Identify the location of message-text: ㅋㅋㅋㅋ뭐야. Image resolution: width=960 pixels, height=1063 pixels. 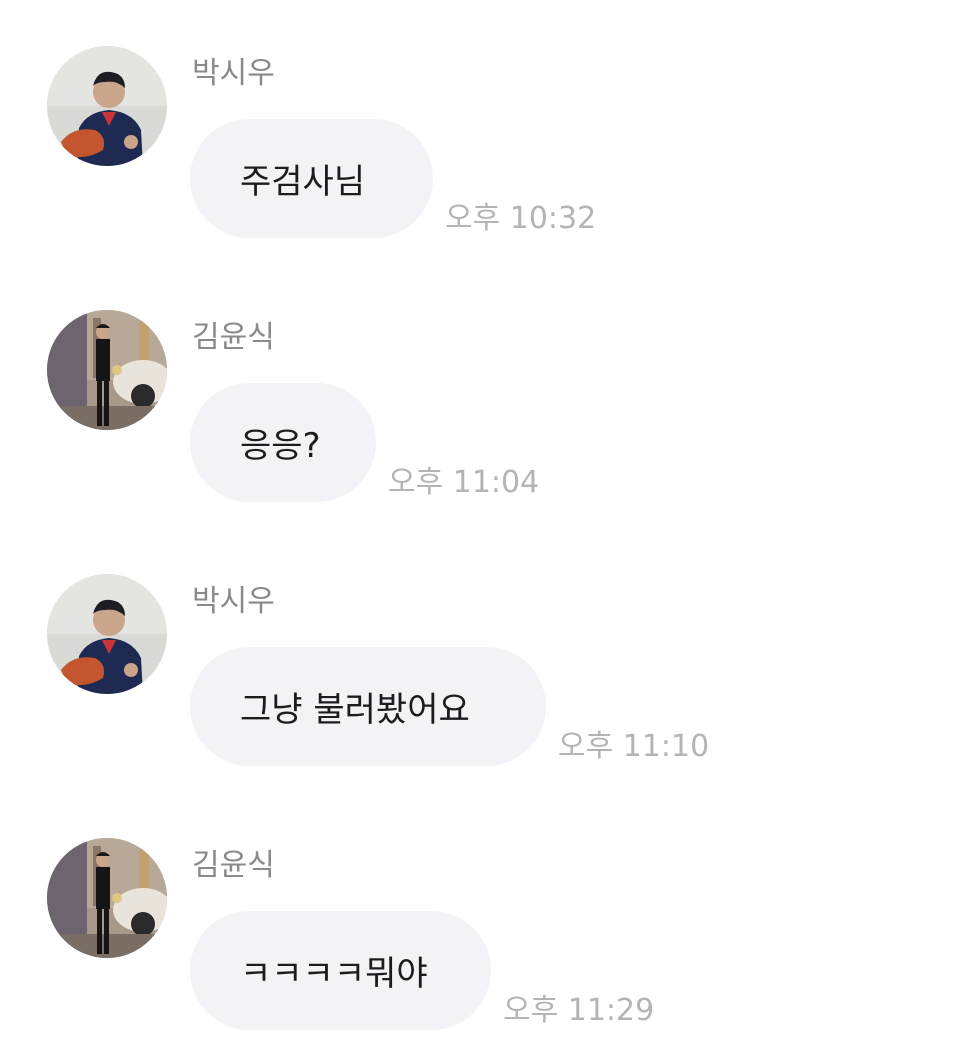
(334, 974).